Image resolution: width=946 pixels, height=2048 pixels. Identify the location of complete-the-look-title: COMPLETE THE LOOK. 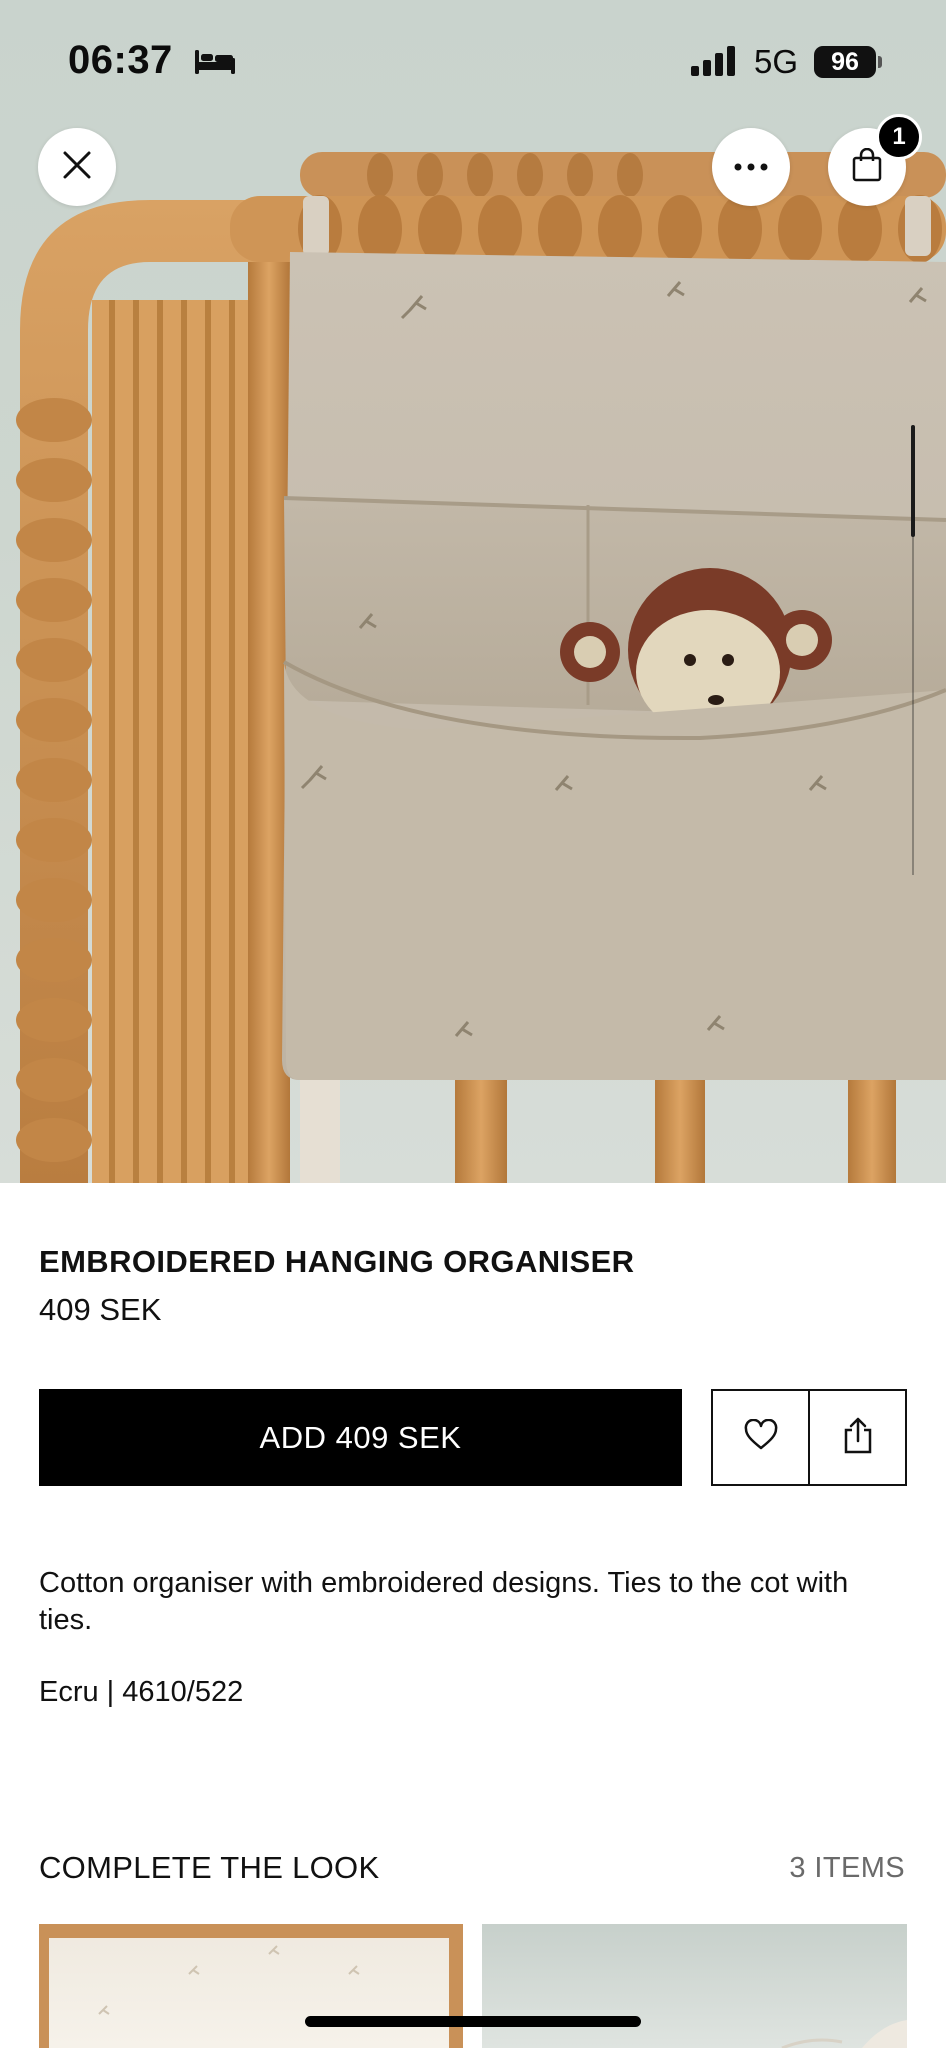
(209, 1867).